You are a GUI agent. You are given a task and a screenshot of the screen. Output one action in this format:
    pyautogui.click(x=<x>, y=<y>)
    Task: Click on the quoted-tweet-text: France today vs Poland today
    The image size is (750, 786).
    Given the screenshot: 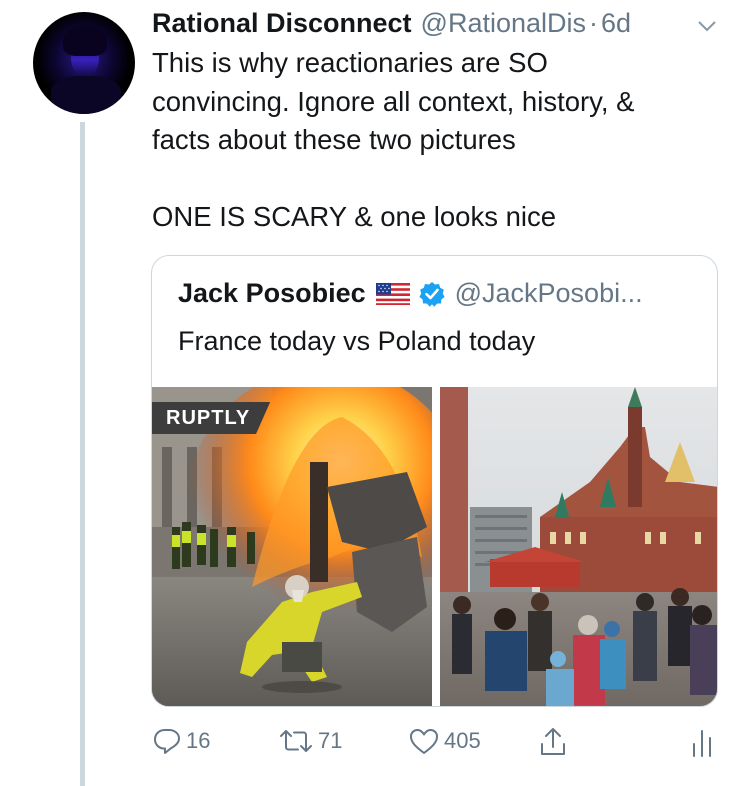 What is the action you would take?
    pyautogui.click(x=357, y=341)
    